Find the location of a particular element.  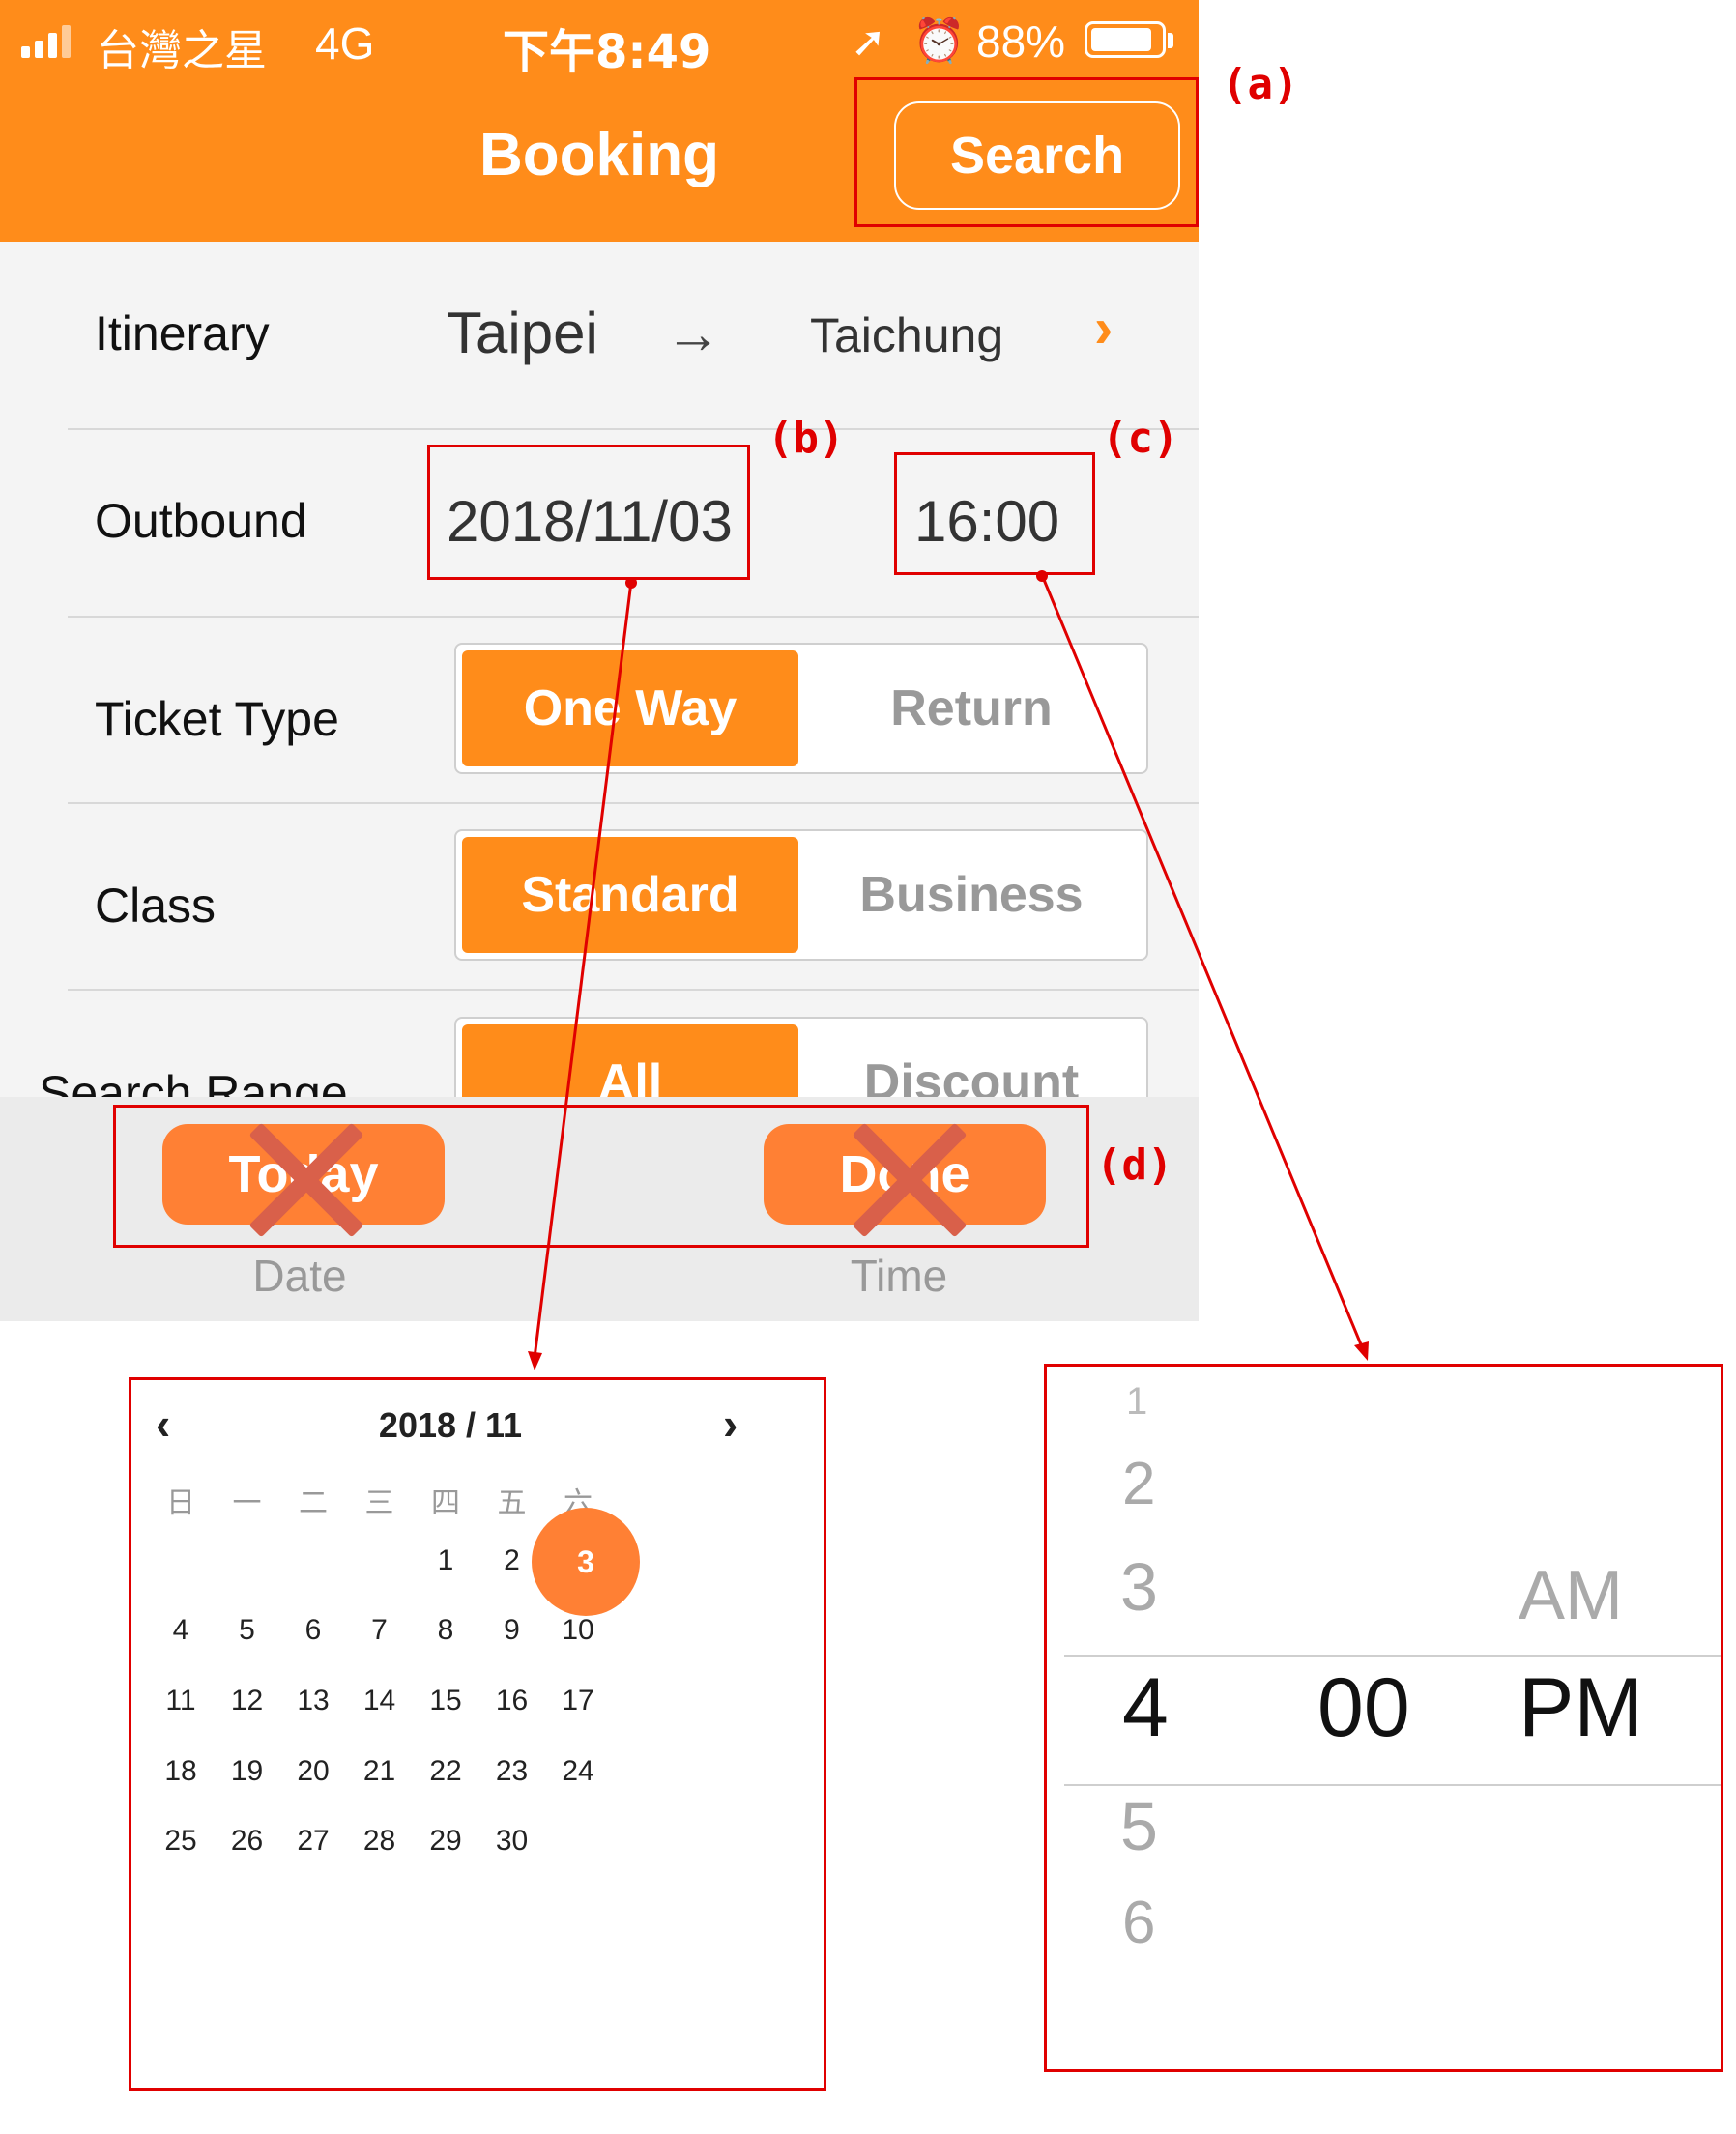

time-hour-option: 5 is located at coordinates (1139, 1827).